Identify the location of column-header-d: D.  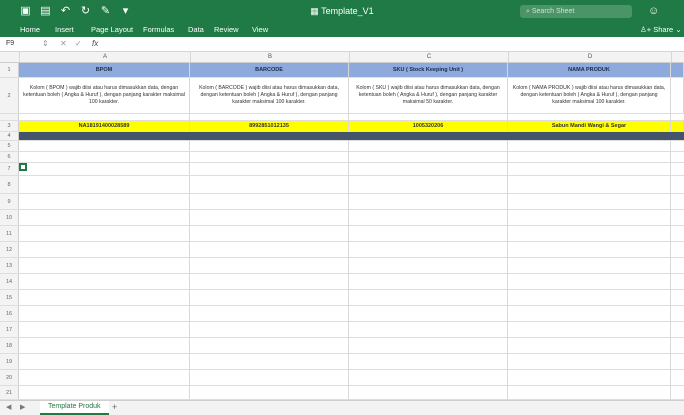
(589, 57).